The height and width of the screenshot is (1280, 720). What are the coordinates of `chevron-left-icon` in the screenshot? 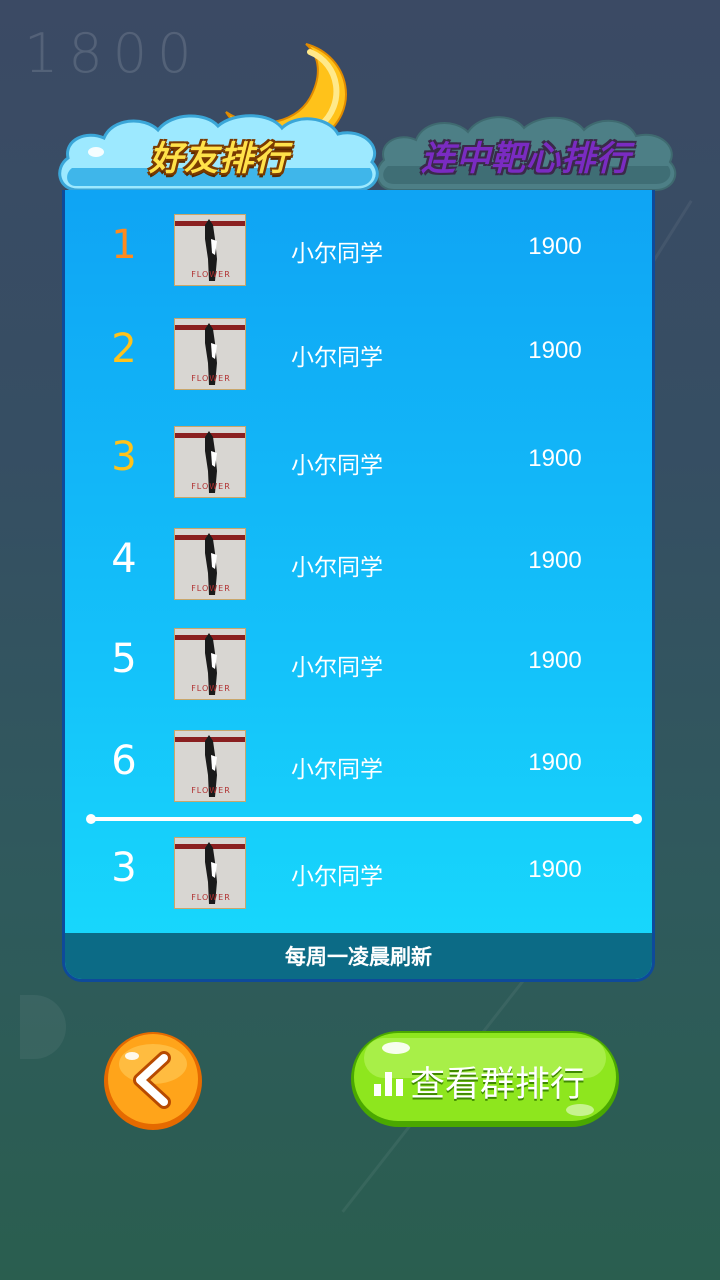 It's located at (153, 1081).